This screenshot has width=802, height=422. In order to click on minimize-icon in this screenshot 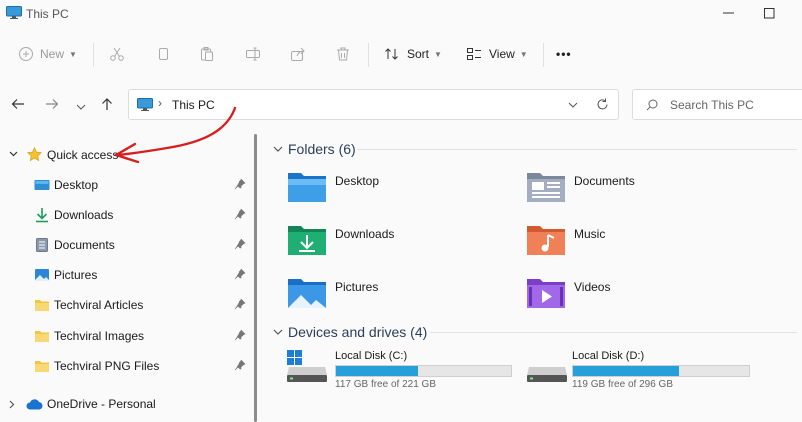, I will do `click(728, 13)`.